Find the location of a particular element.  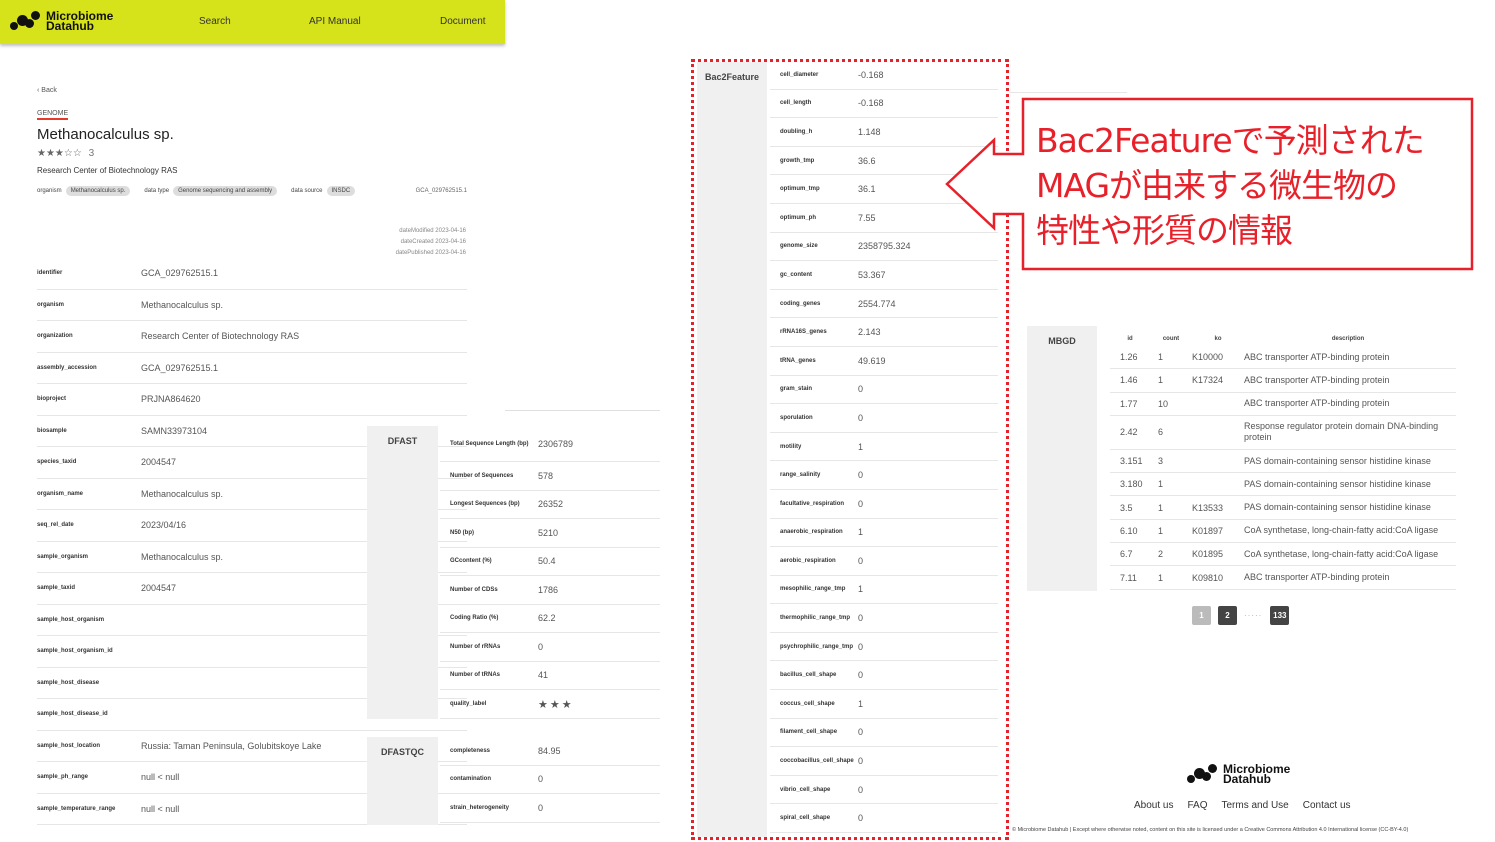

rating: ★★★☆☆ 3 is located at coordinates (65, 153).